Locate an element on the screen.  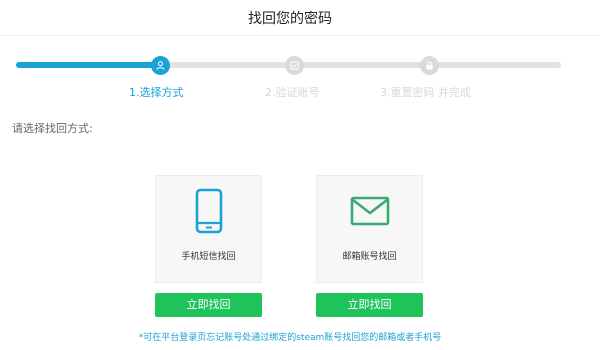
step-3-indicator is located at coordinates (429, 65).